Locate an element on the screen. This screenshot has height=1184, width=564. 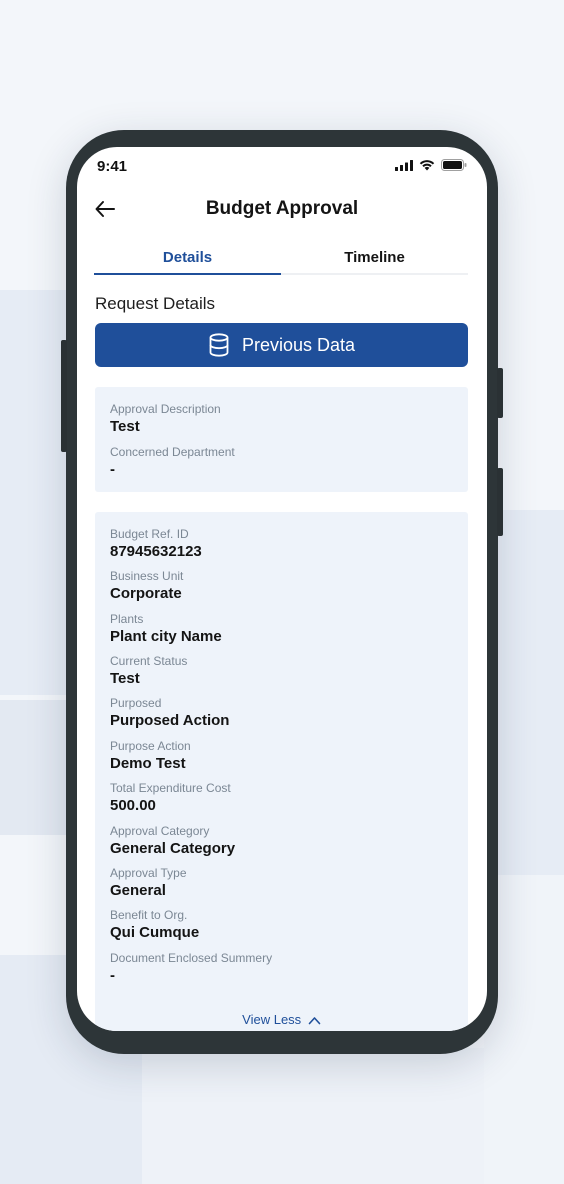
field-value: 500.00 is located at coordinates (133, 805).